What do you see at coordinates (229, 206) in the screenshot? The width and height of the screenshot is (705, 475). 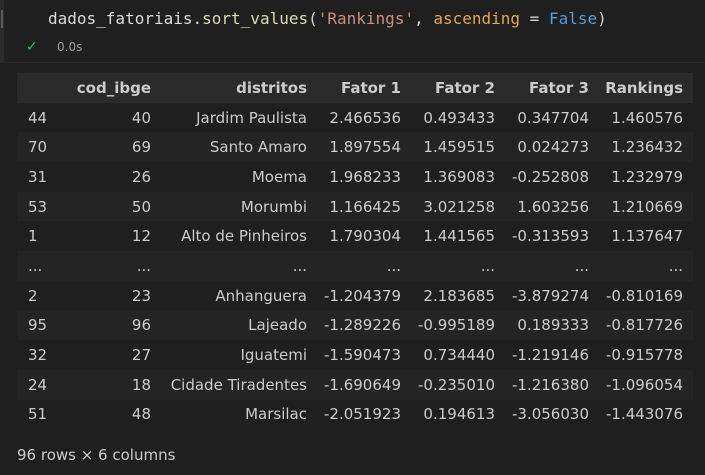 I see `cell-distrito: Morumbi` at bounding box center [229, 206].